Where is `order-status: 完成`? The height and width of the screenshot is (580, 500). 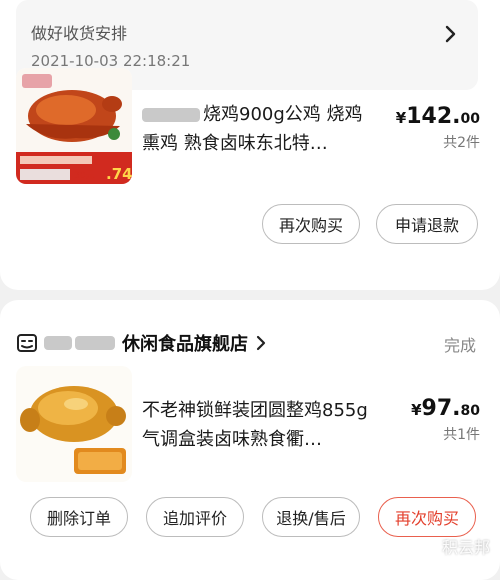
order-status: 完成 is located at coordinates (459, 345).